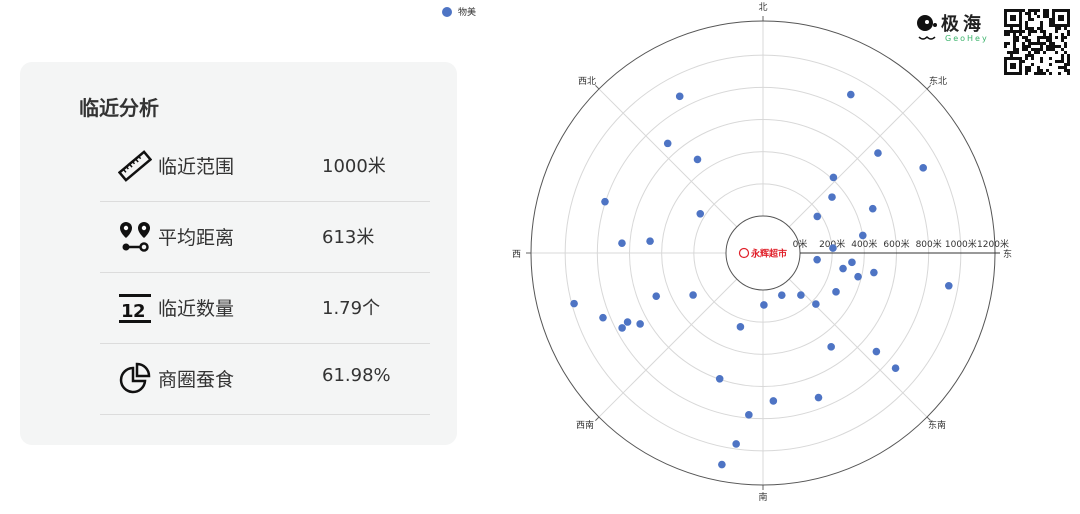 This screenshot has width=1080, height=514. I want to click on logo-mark-icon, so click(927, 27).